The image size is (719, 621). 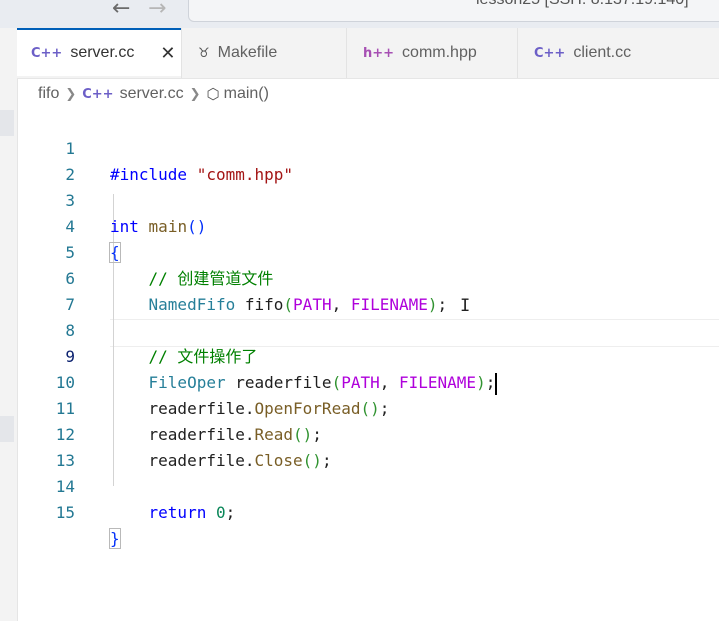 What do you see at coordinates (48, 94) in the screenshot?
I see `breadcrumb-folder: fifo` at bounding box center [48, 94].